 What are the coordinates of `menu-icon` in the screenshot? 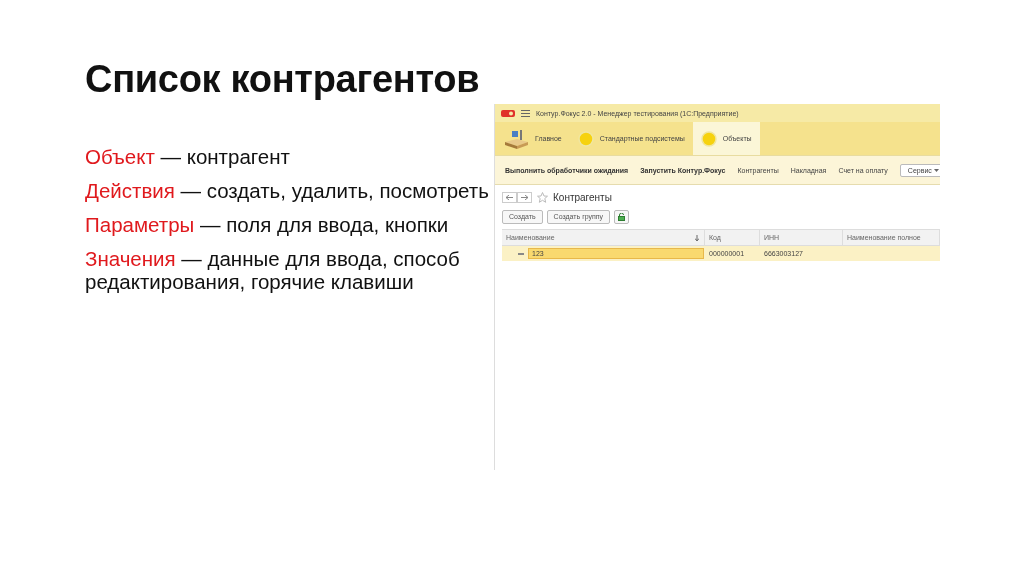 It's located at (525, 113).